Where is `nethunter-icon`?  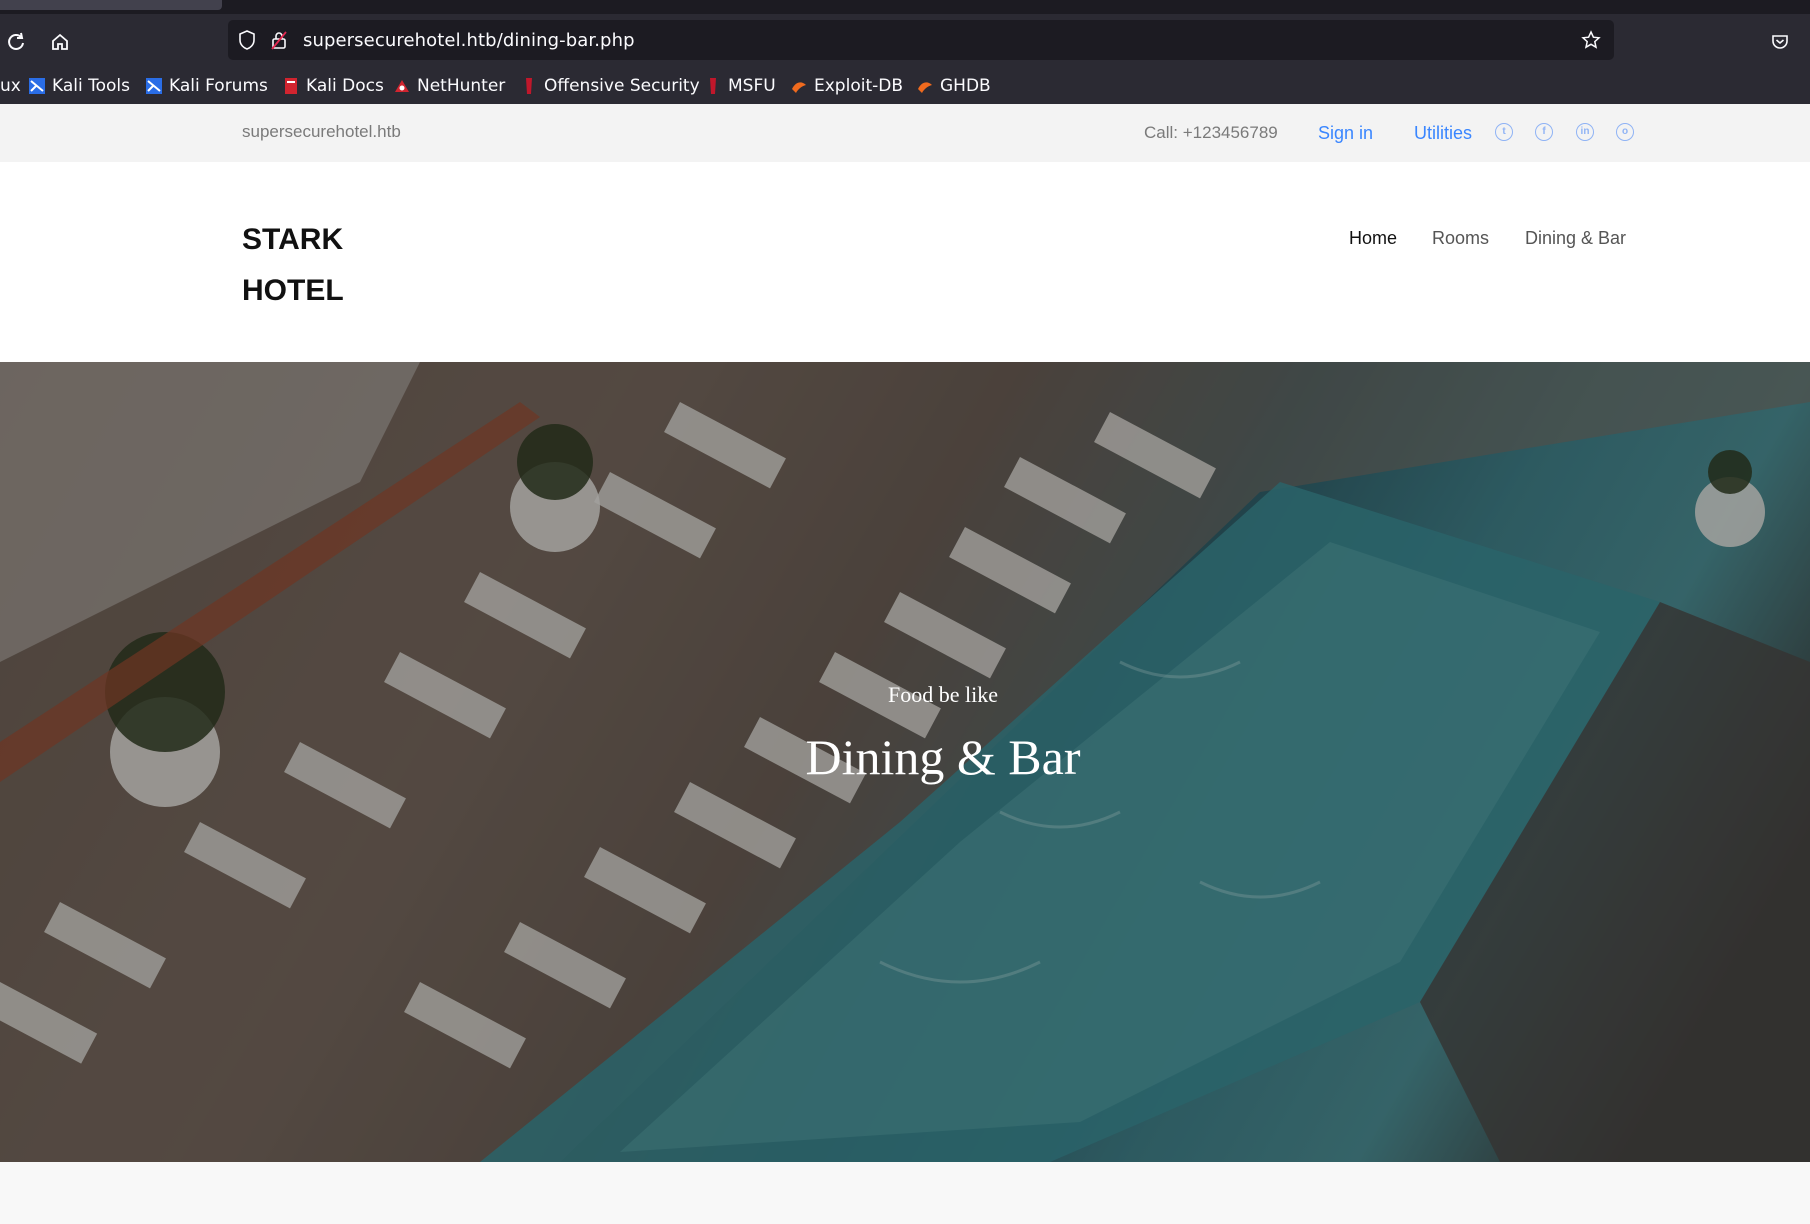
nethunter-icon is located at coordinates (402, 86).